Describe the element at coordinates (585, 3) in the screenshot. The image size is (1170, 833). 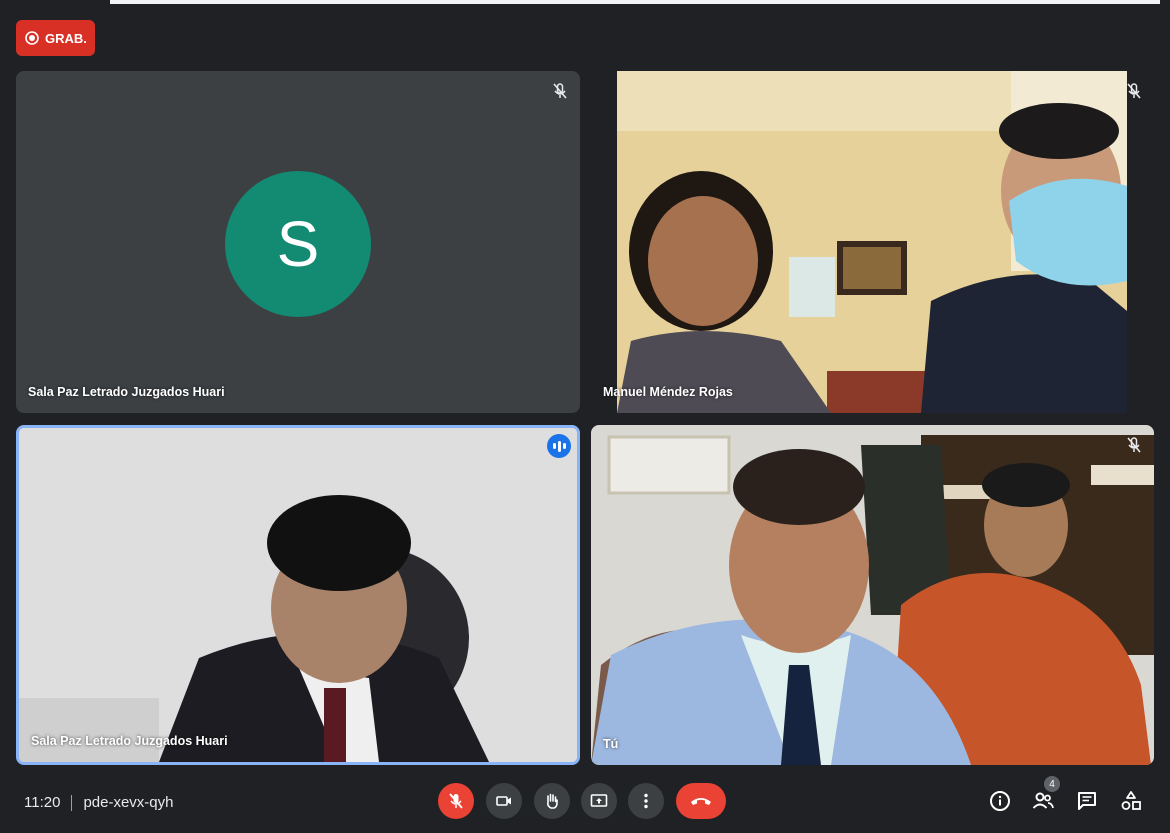
I see `top-strip` at that location.